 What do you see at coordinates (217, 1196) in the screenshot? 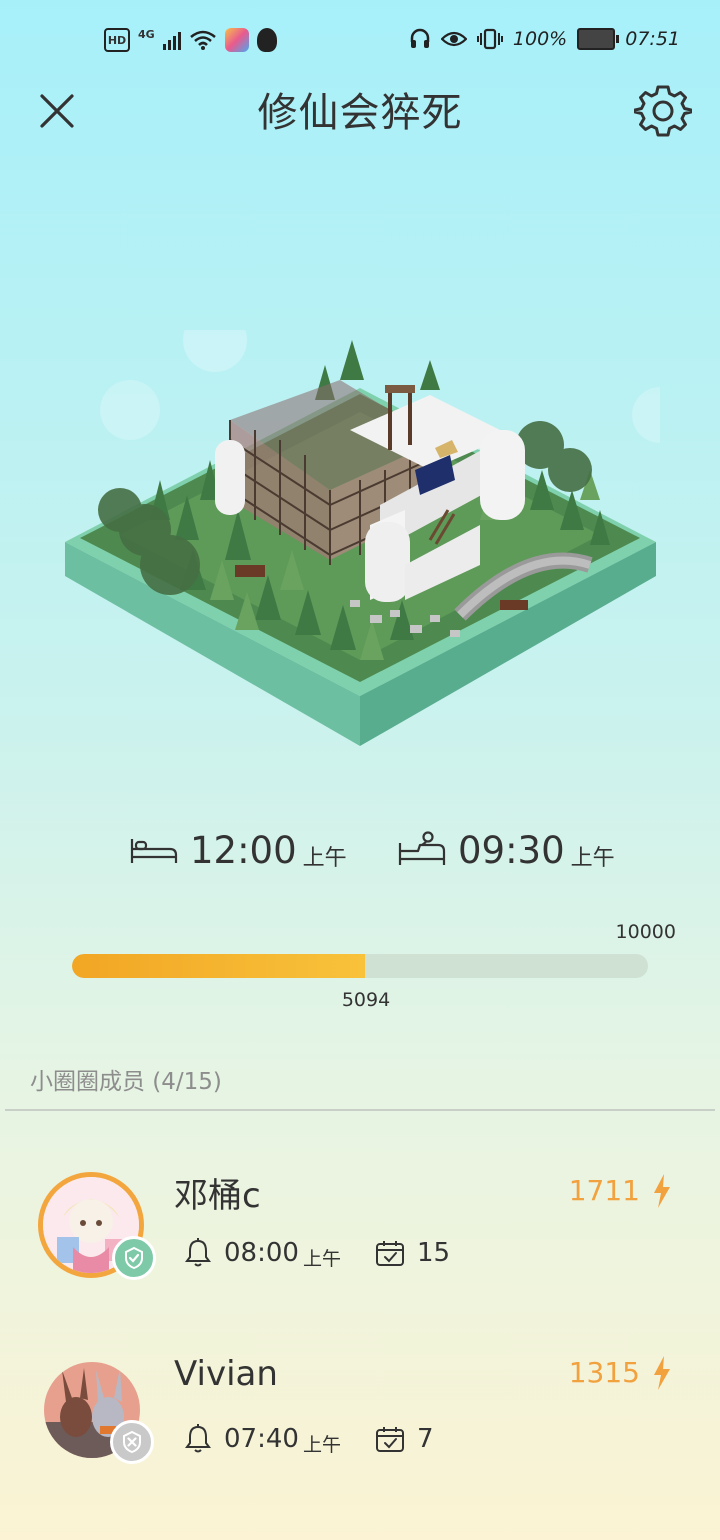
I see `member-name: 邓桶c` at bounding box center [217, 1196].